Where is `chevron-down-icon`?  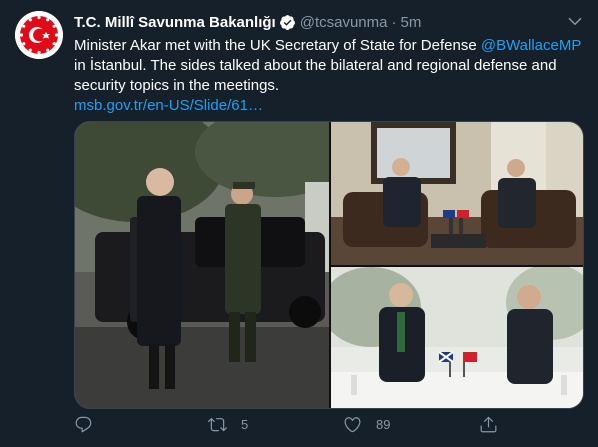
chevron-down-icon is located at coordinates (575, 21).